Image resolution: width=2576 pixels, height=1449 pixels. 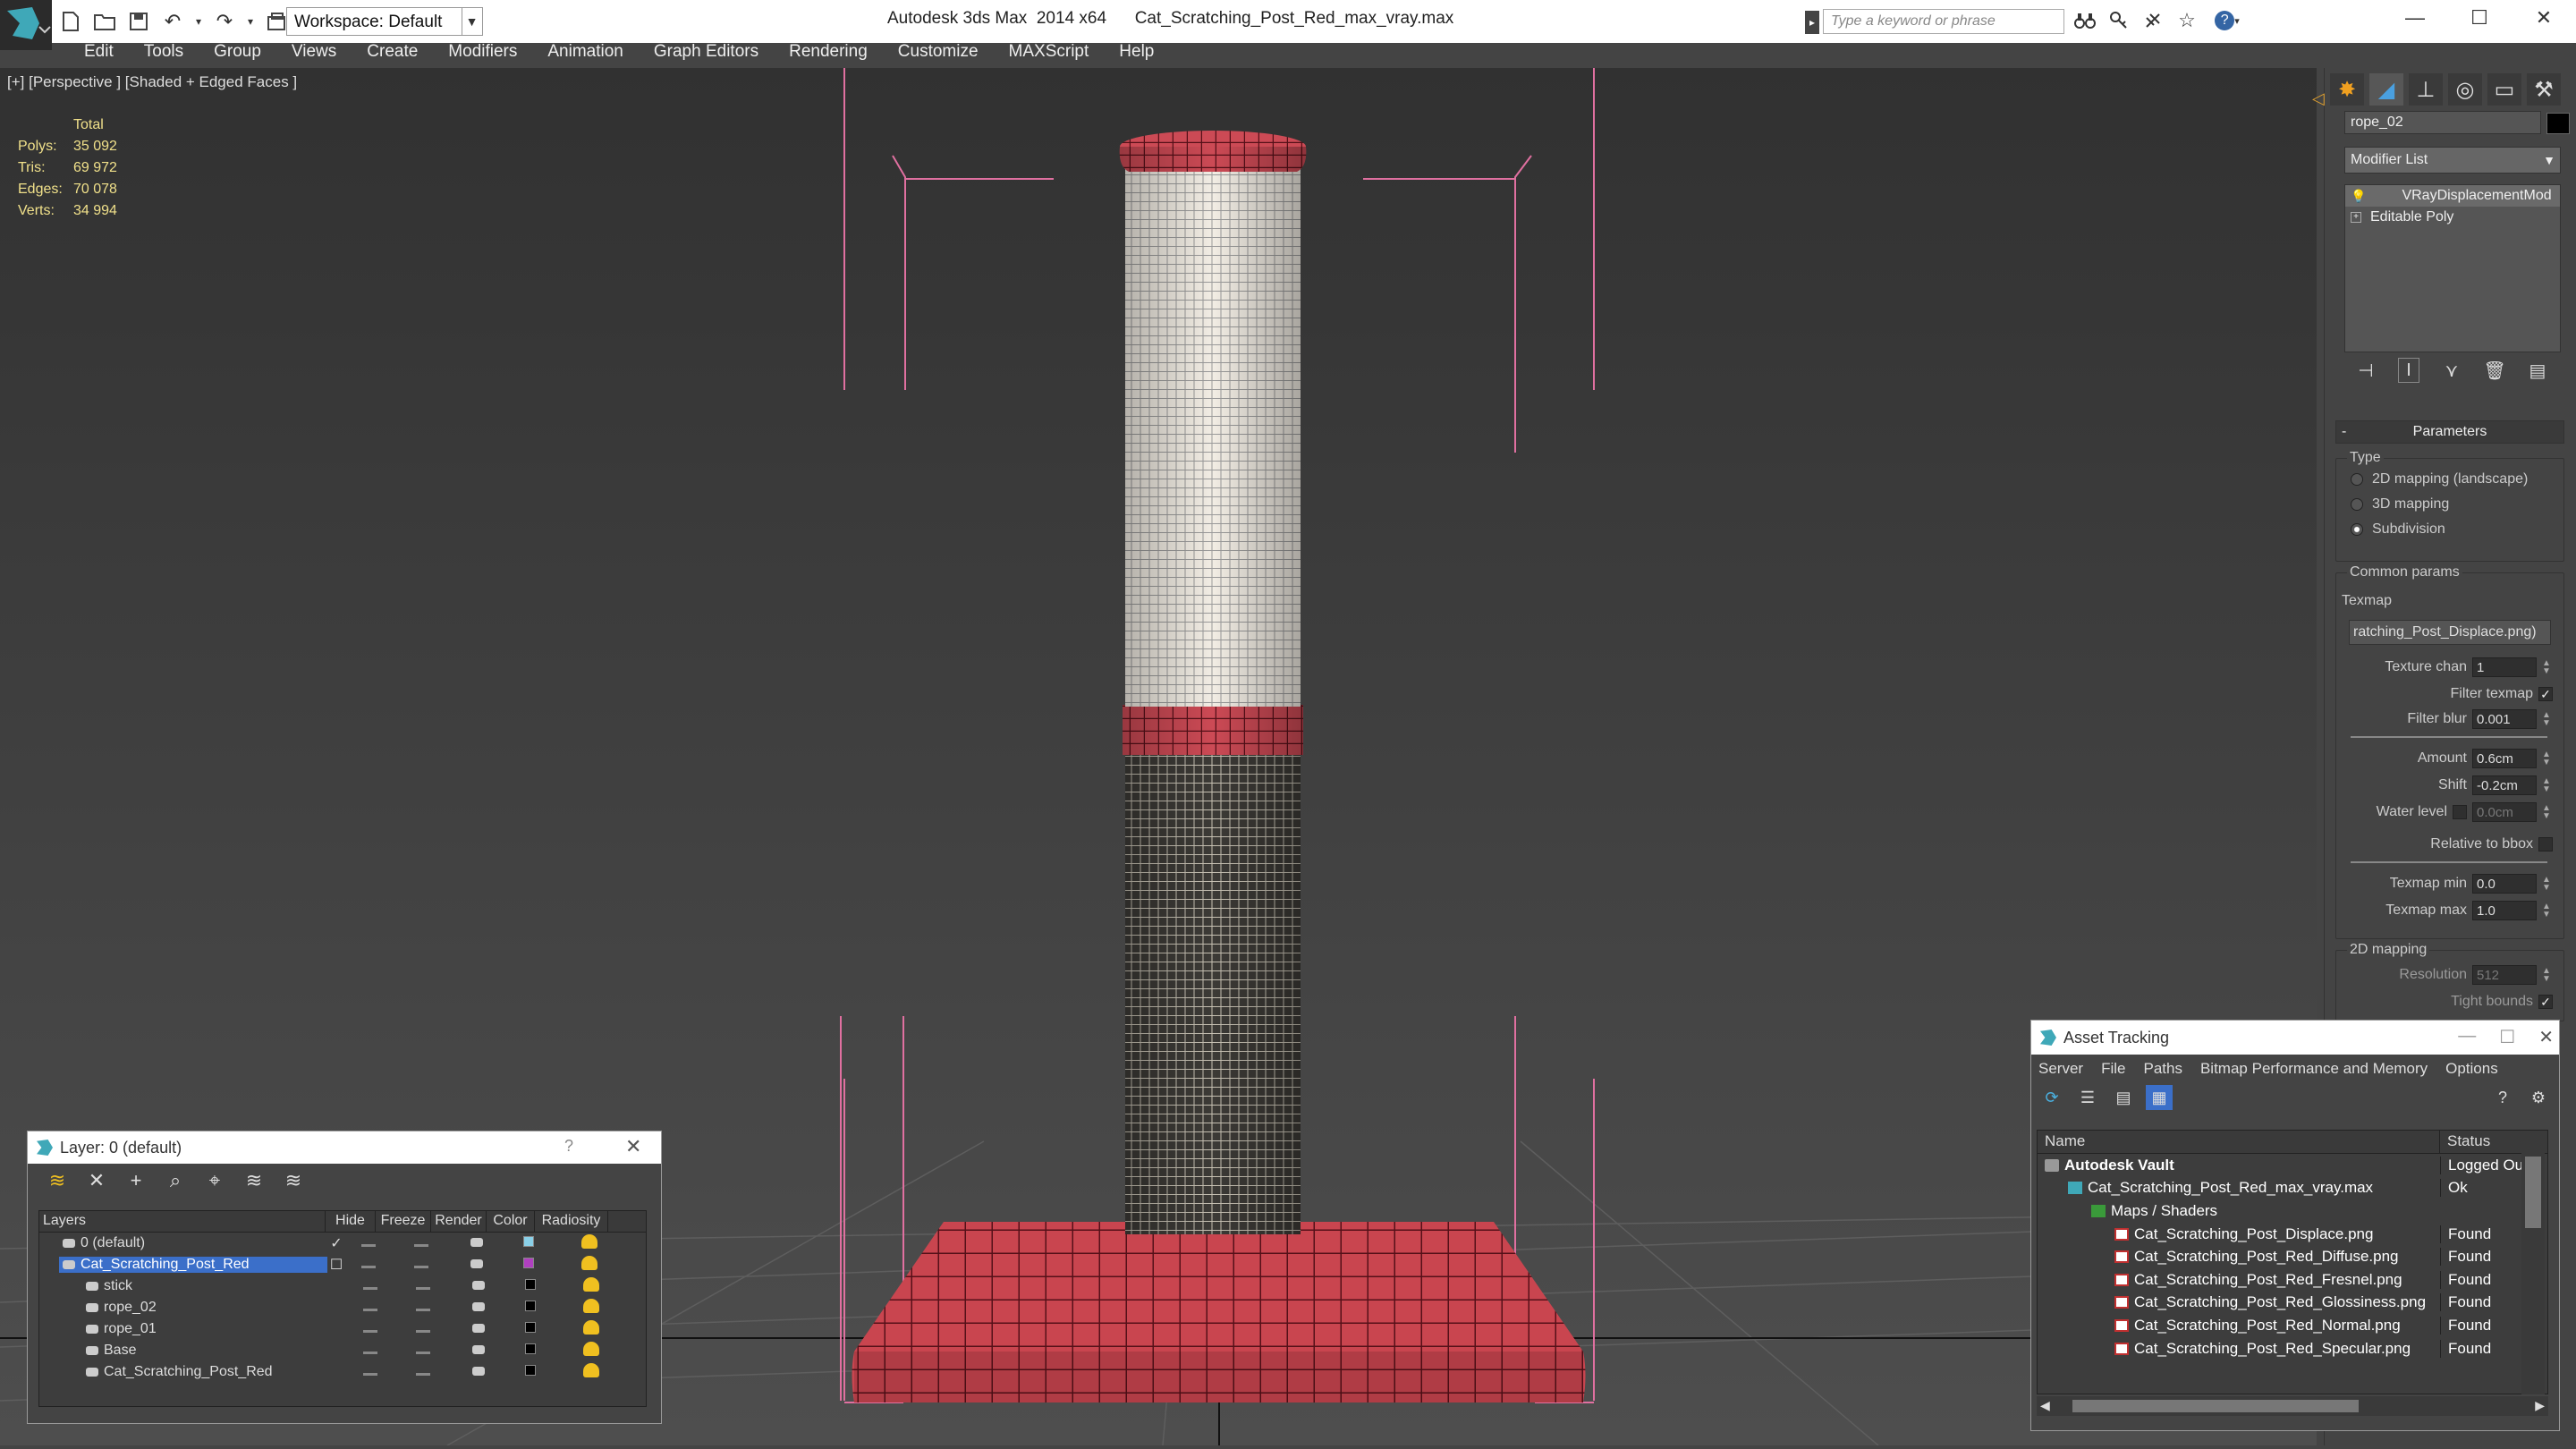 I want to click on search-expand-icon: ▸, so click(x=1812, y=22).